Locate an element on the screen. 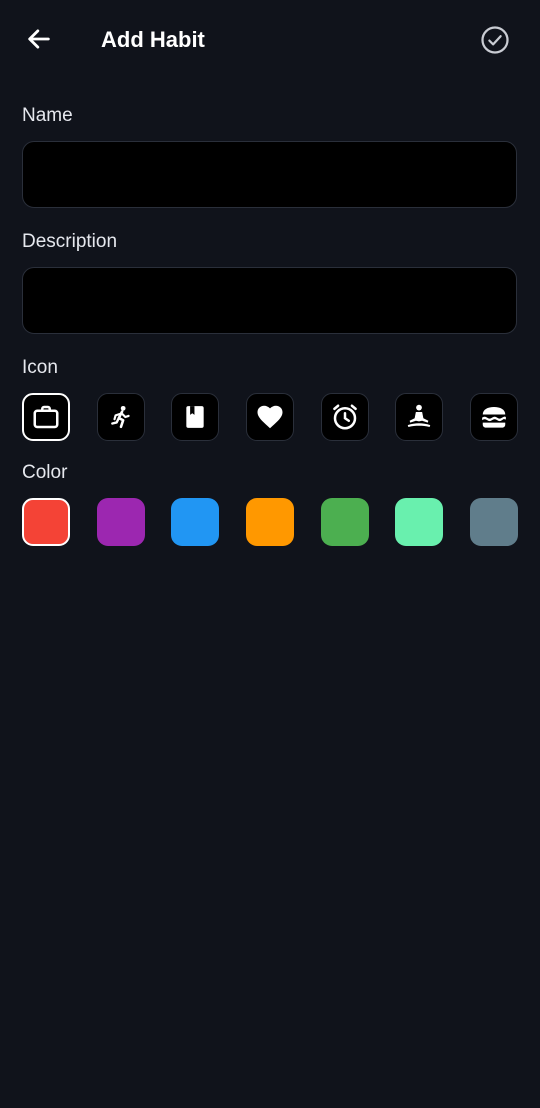  heart-icon is located at coordinates (270, 417).